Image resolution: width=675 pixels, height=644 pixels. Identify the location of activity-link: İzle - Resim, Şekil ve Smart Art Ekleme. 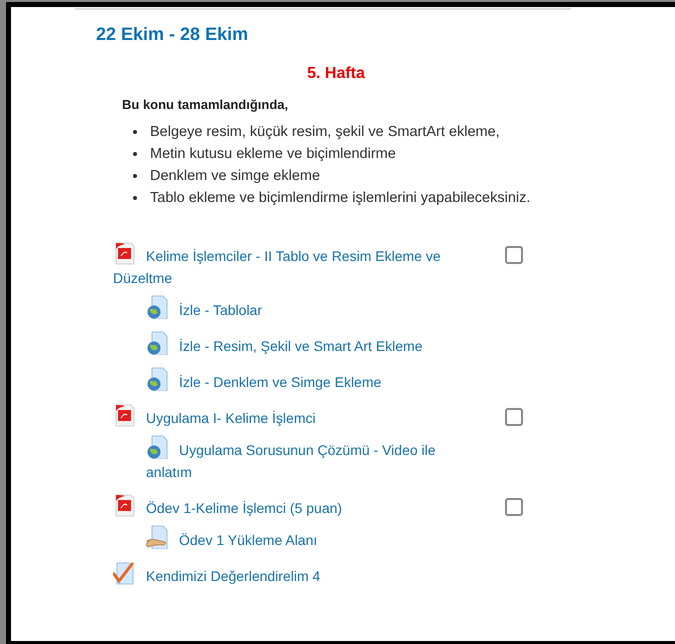
(311, 346).